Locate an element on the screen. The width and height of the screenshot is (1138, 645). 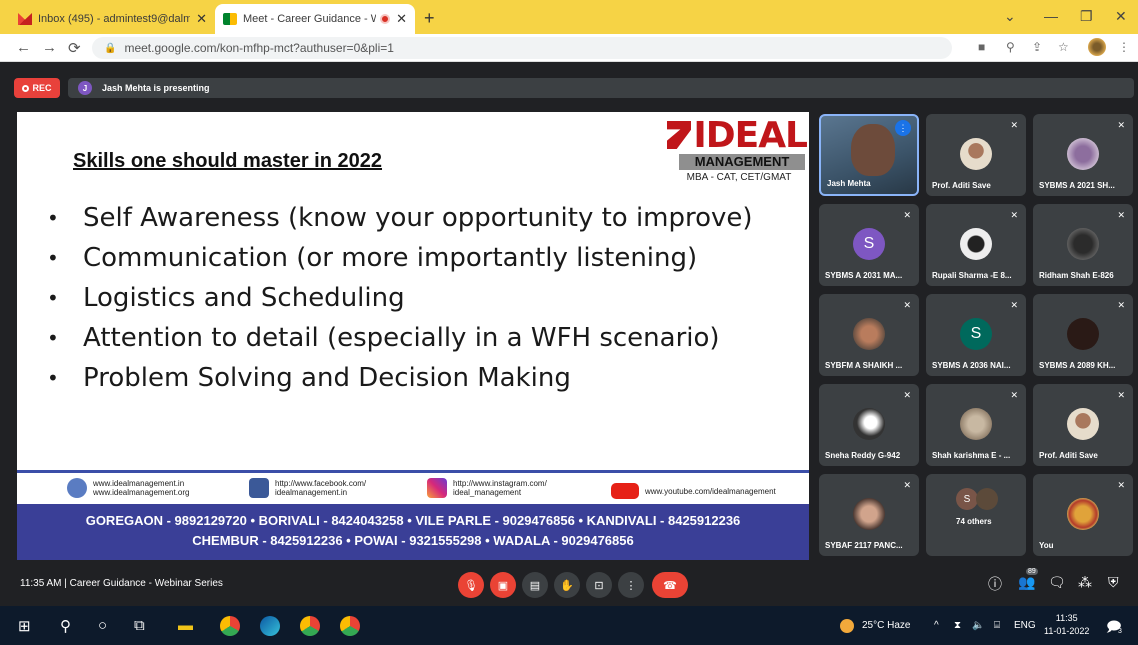
menu-kebab-icon: ⋮ is located at coordinates (1124, 47).